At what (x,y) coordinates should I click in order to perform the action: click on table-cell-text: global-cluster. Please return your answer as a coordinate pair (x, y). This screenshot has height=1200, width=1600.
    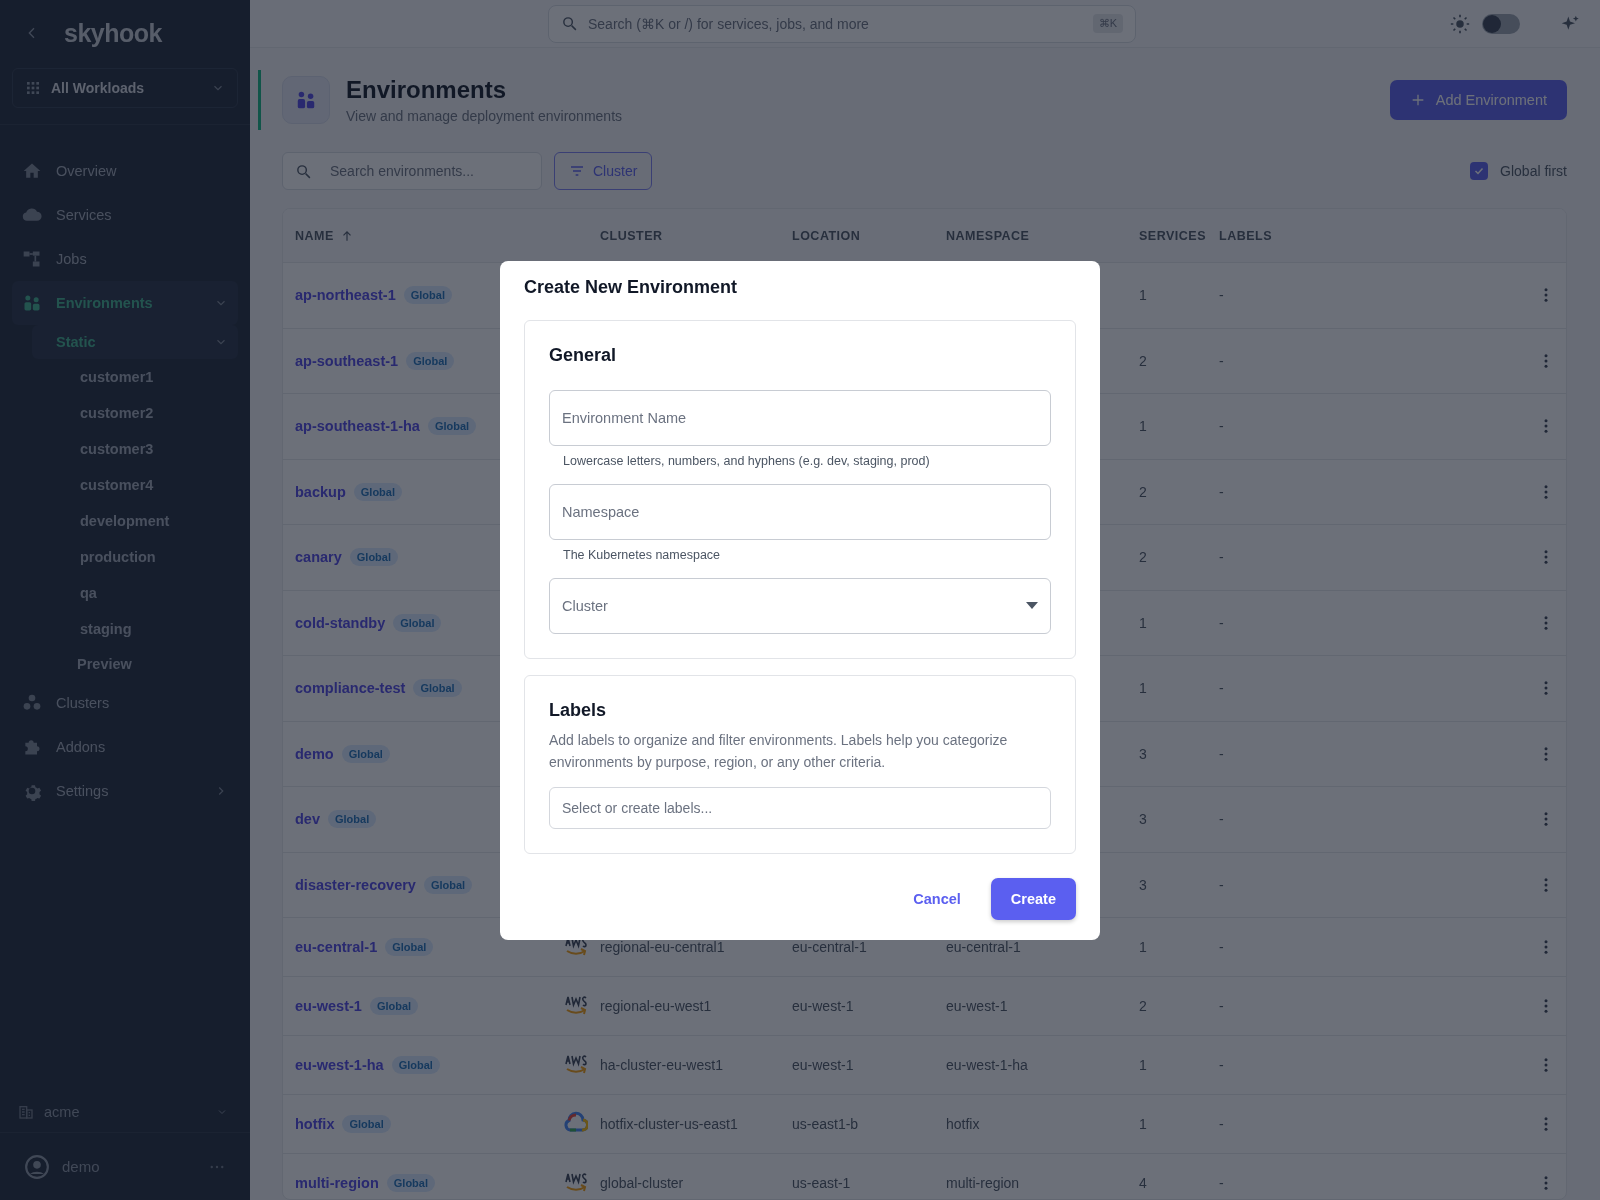
    Looking at the image, I should click on (642, 1183).